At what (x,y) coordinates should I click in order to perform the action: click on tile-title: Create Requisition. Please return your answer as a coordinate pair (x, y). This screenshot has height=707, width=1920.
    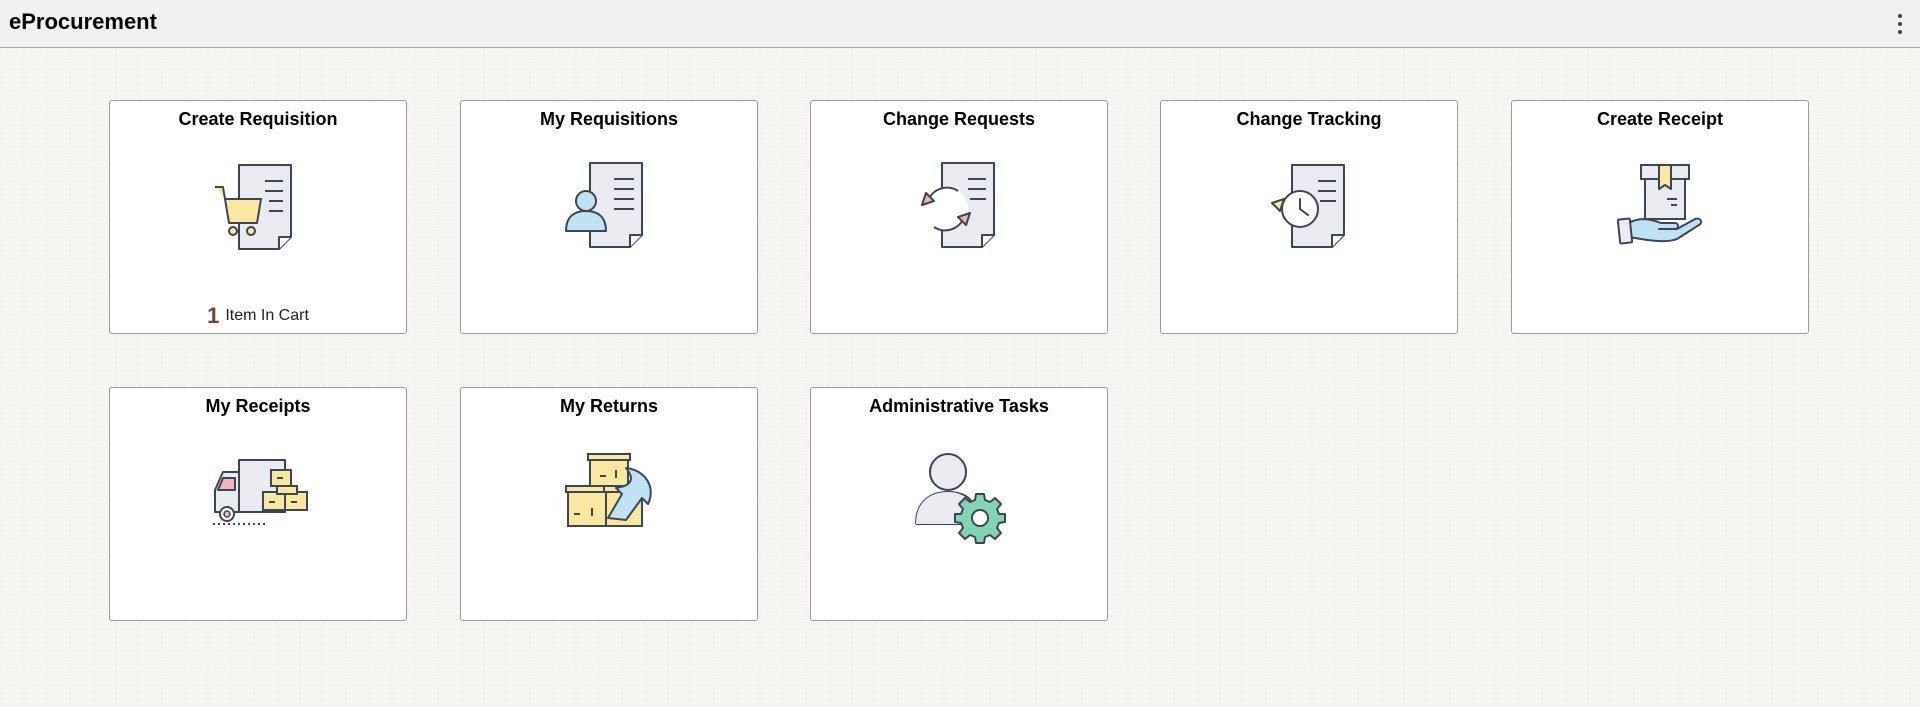
    Looking at the image, I should click on (258, 119).